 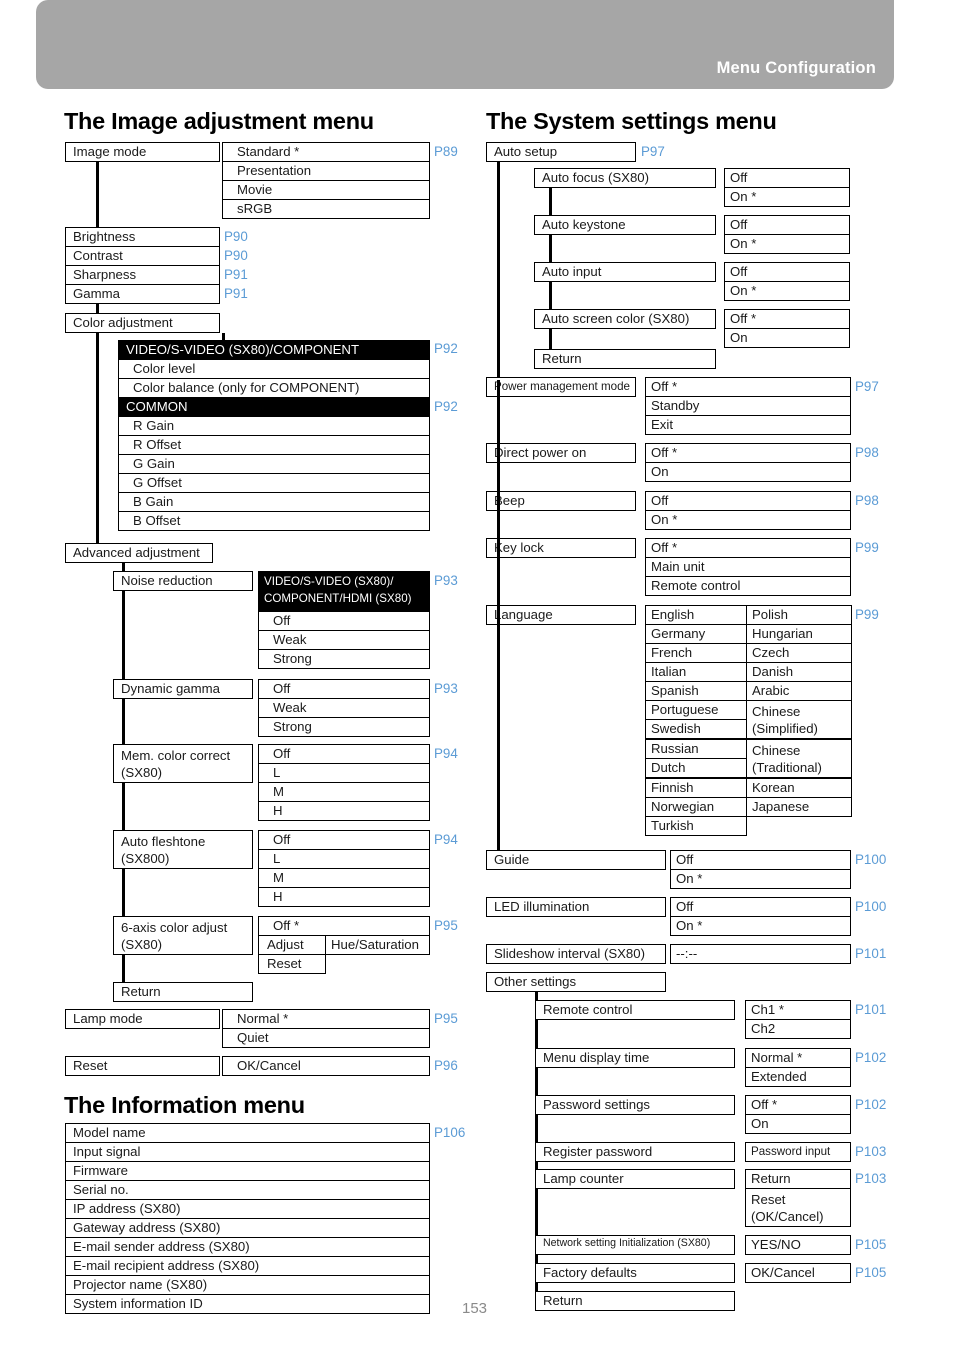 I want to click on page-ref-gamma: P91, so click(x=236, y=293).